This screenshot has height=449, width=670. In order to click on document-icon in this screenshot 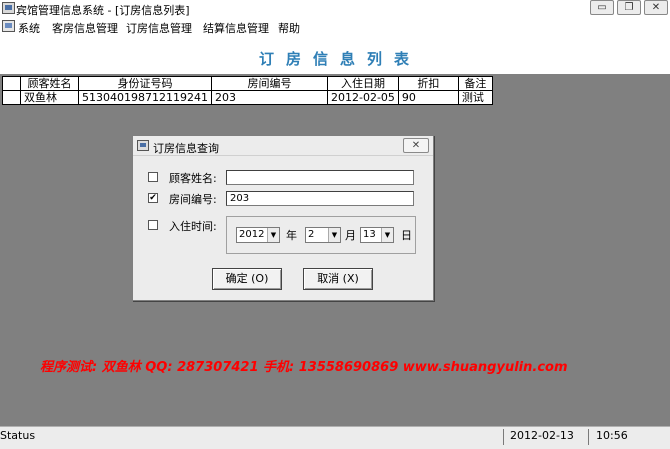, I will do `click(8, 26)`.